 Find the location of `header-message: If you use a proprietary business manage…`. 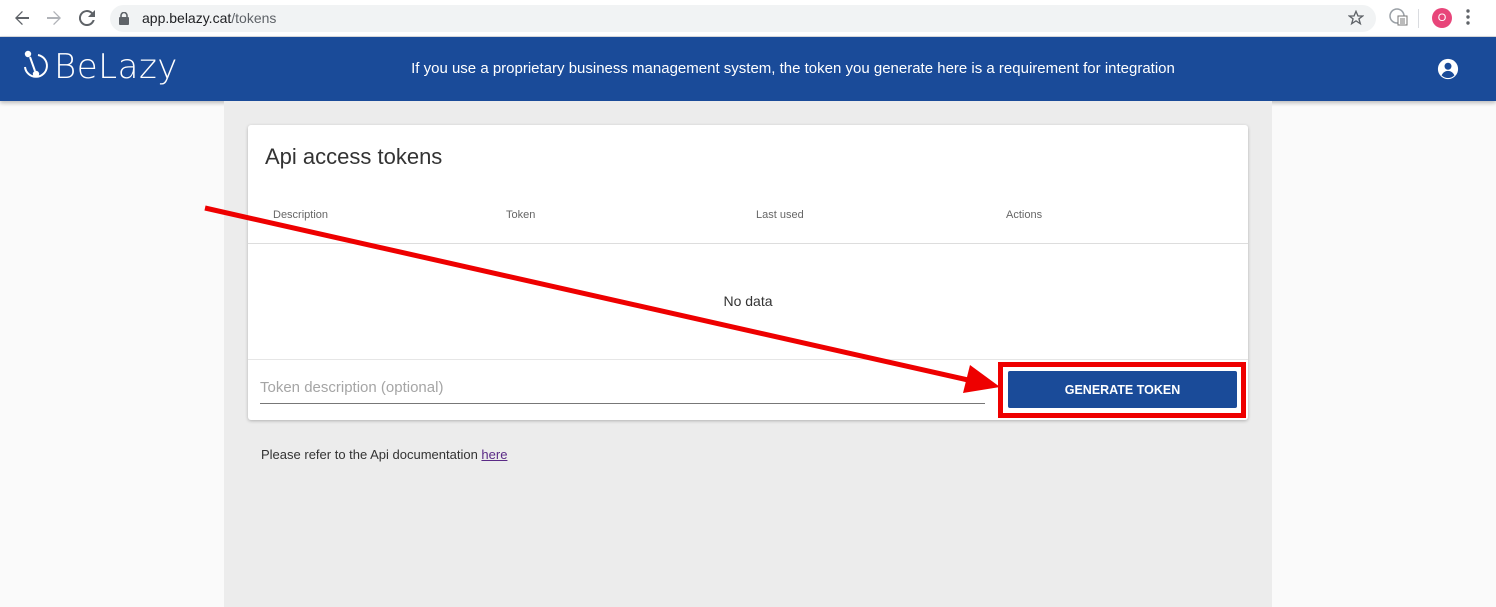

header-message: If you use a proprietary business manage… is located at coordinates (793, 68).